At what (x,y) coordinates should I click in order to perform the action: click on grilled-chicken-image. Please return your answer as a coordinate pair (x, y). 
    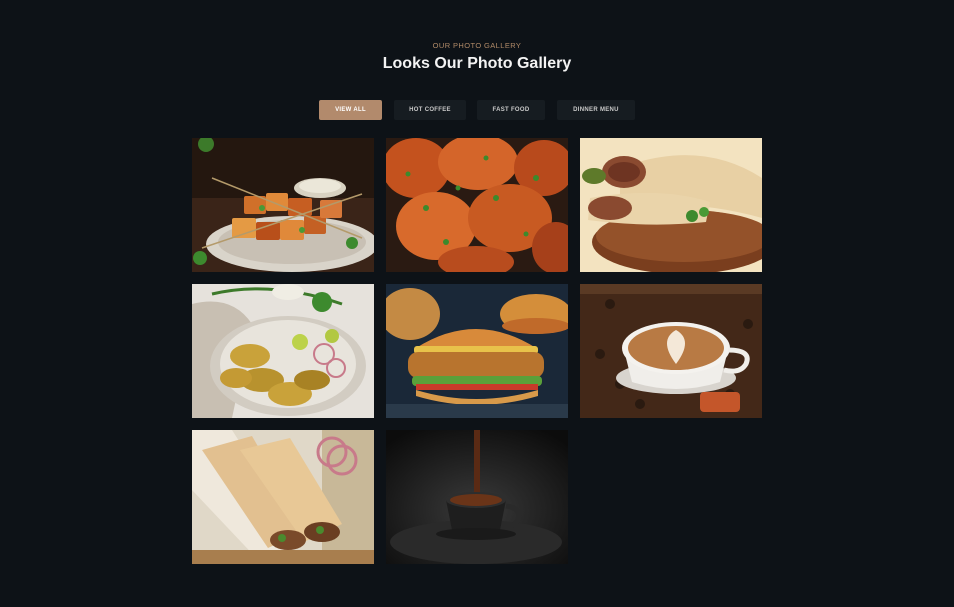
    Looking at the image, I should click on (477, 205).